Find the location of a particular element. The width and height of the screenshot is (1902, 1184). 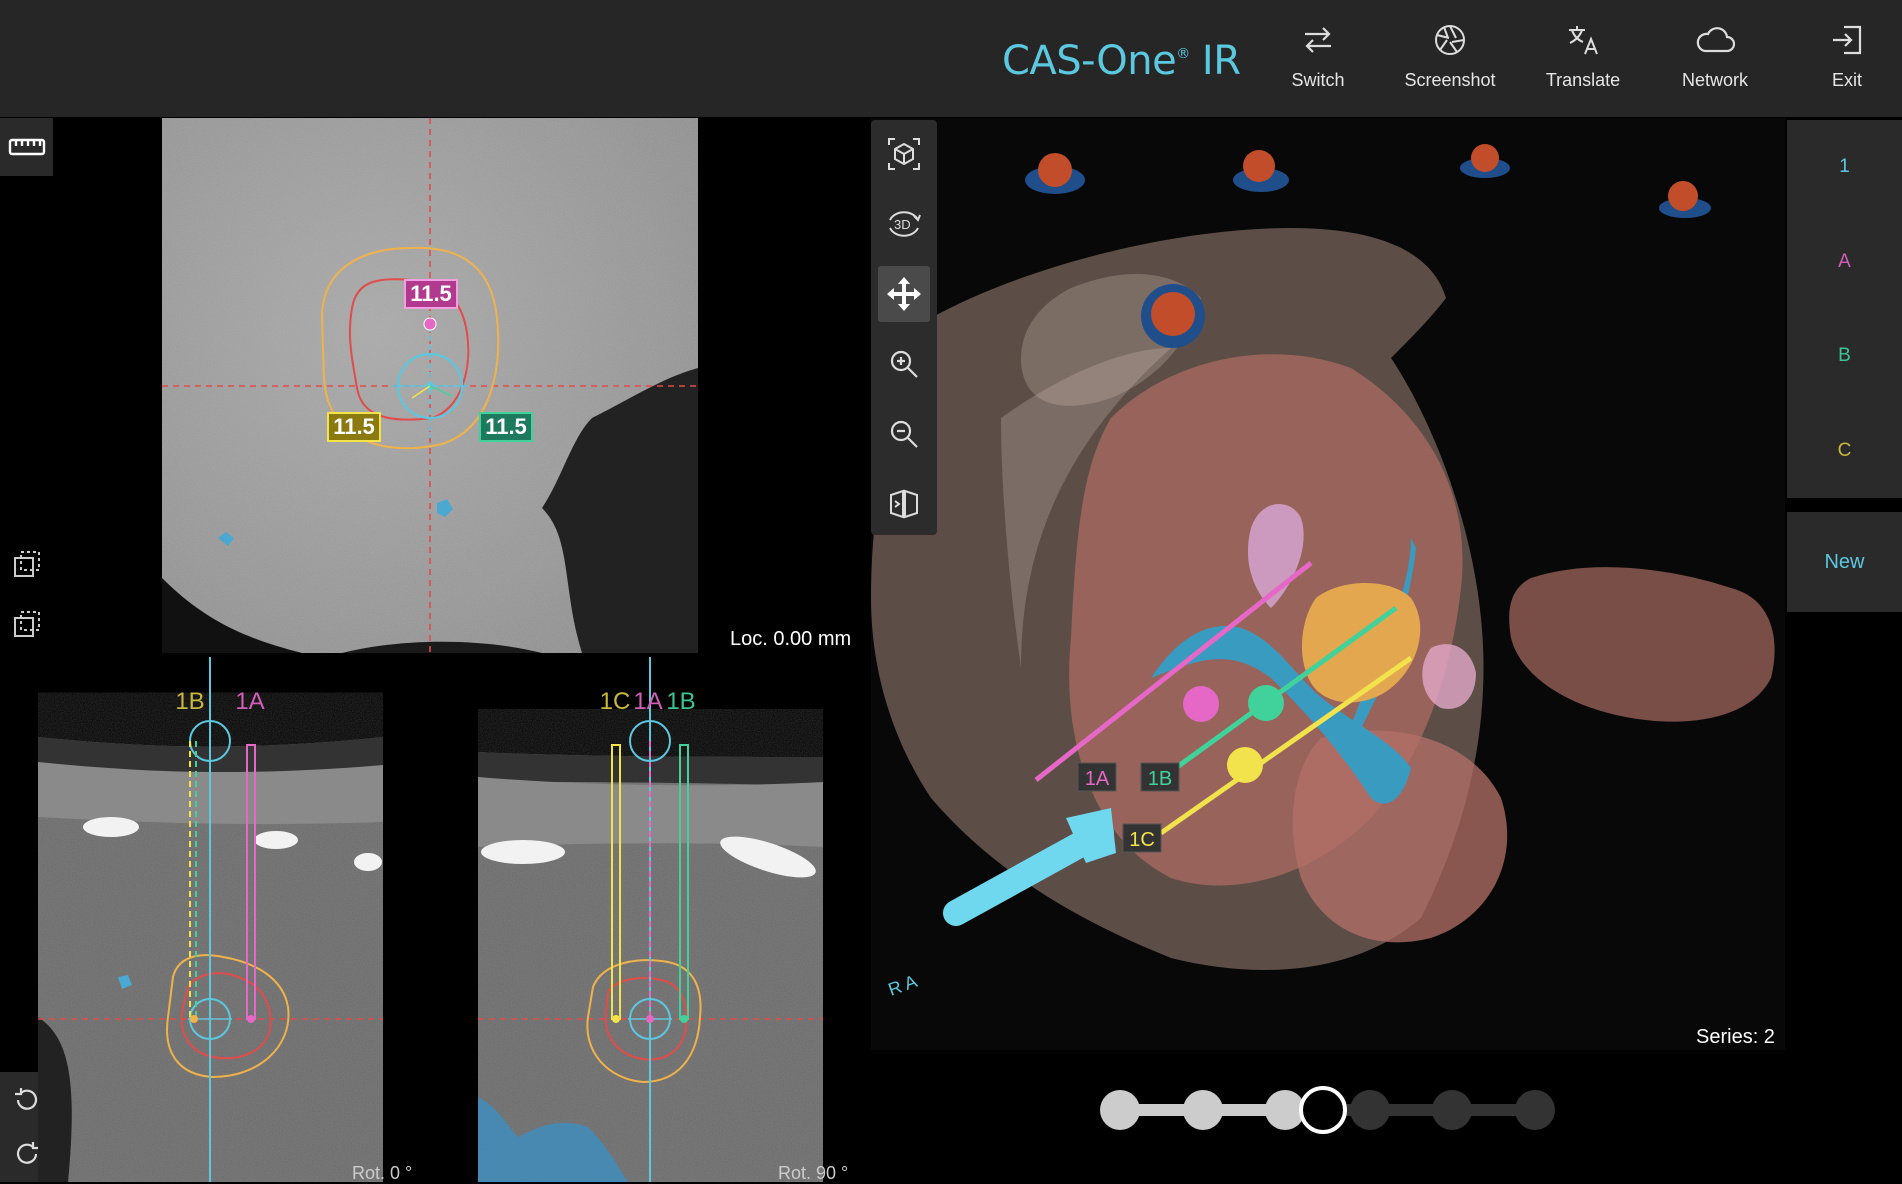

needle-3d-label-1B: 1B is located at coordinates (1160, 779).